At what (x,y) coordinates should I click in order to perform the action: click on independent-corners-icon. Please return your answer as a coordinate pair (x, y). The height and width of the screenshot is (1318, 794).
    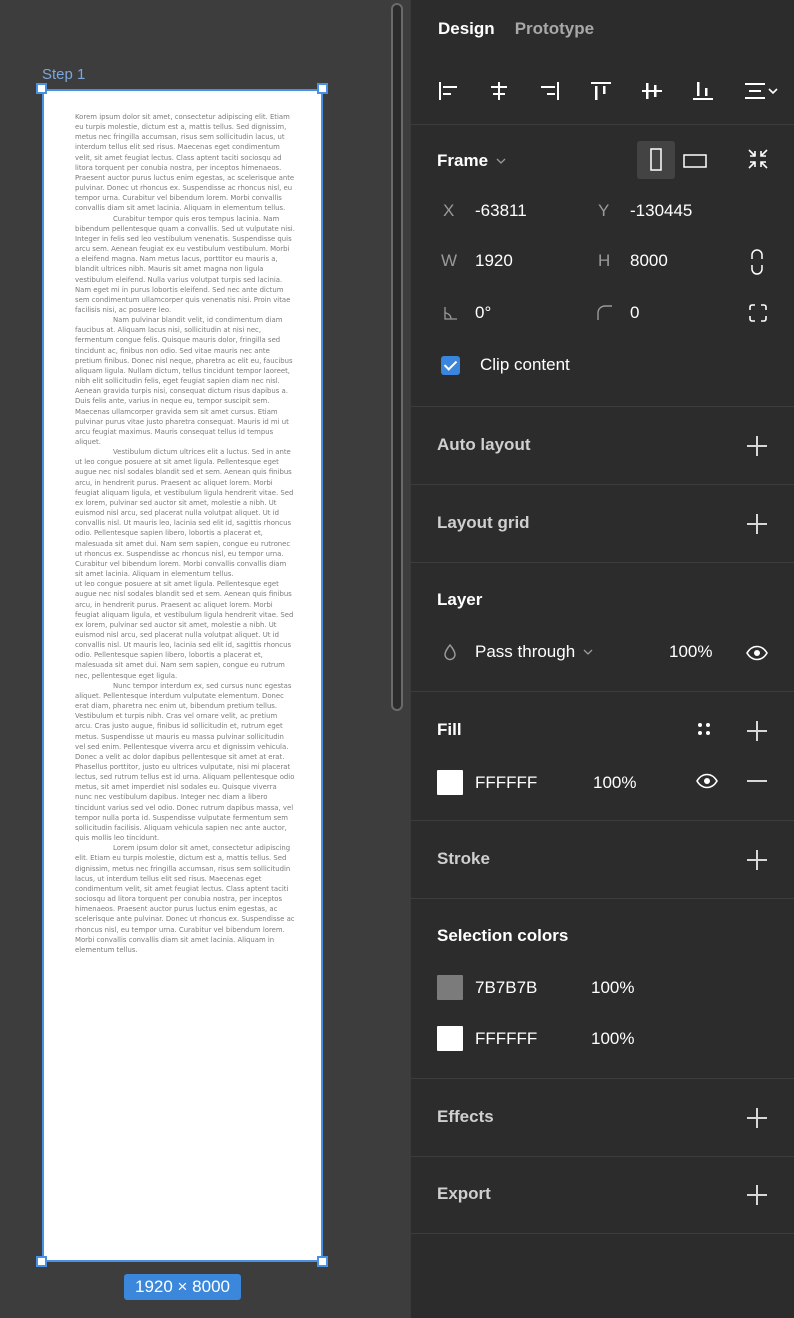
    Looking at the image, I should click on (758, 313).